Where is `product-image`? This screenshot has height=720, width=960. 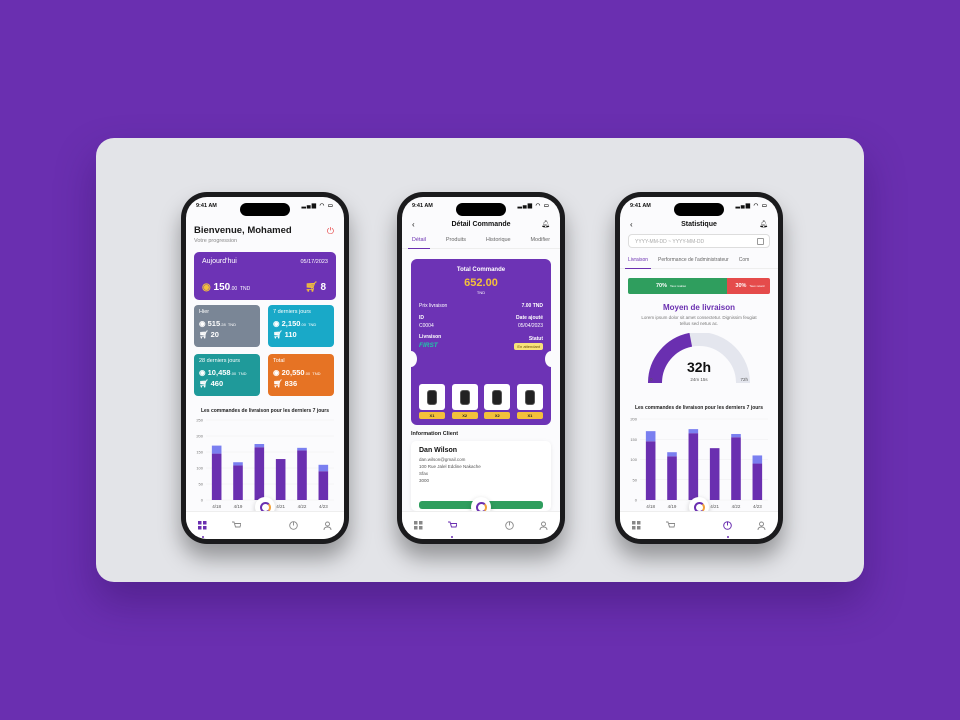 product-image is located at coordinates (464, 397).